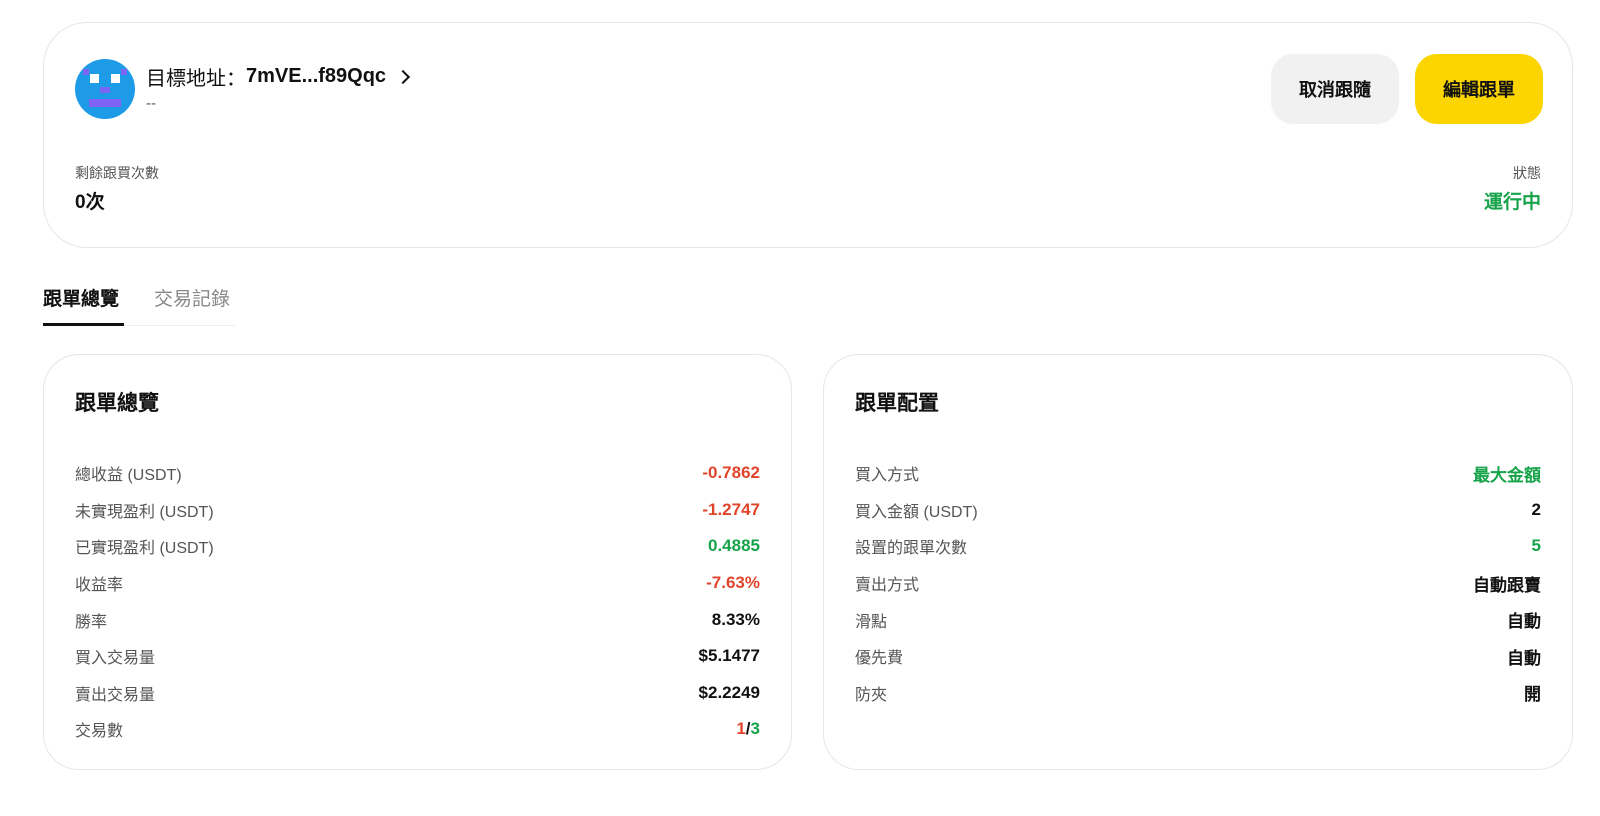 This screenshot has height=816, width=1600. I want to click on row-value: 5, so click(1536, 546).